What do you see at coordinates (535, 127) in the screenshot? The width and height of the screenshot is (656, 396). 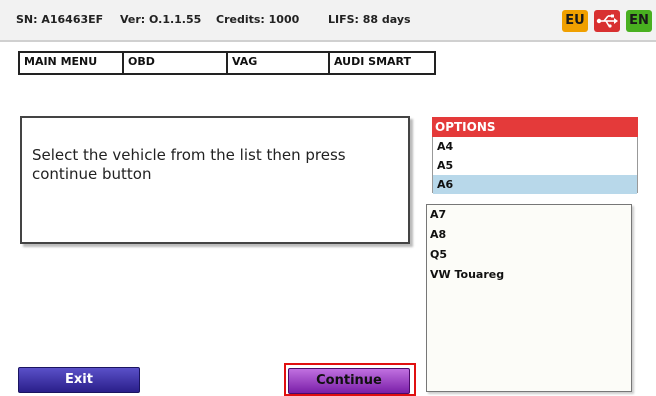 I see `options-header: OPTIONS` at bounding box center [535, 127].